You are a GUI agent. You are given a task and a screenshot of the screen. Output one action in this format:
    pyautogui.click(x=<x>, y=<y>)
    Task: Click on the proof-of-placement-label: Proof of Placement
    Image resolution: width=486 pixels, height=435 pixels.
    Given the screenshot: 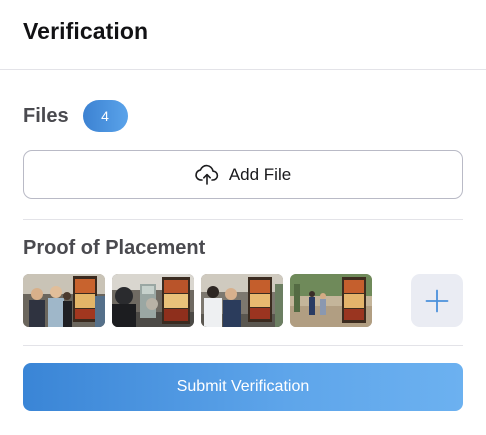 What is the action you would take?
    pyautogui.click(x=114, y=248)
    